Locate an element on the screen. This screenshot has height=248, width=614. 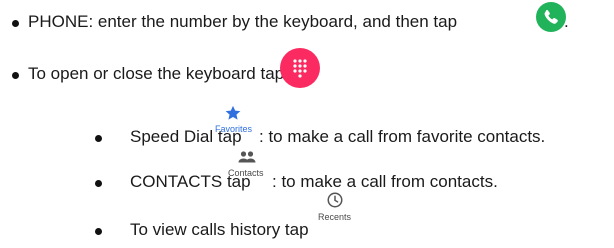
people-icon is located at coordinates (247, 157).